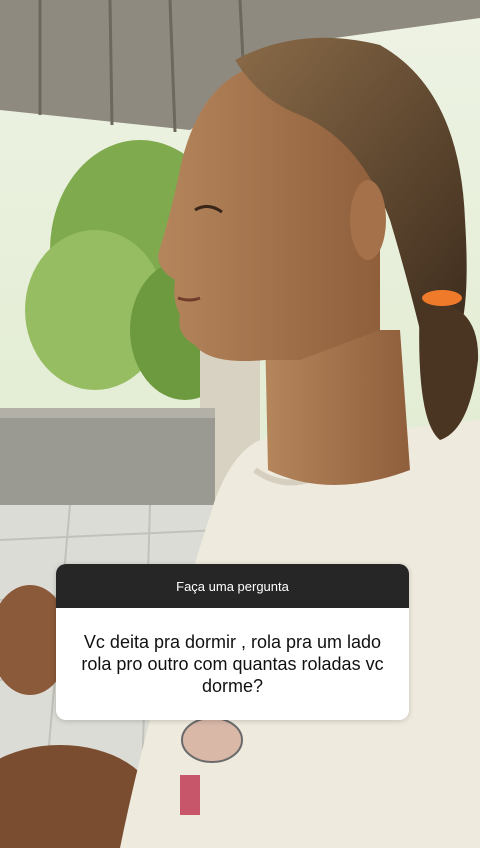 This screenshot has height=848, width=480. I want to click on question-sticker-header: Faça uma pergunta, so click(232, 586).